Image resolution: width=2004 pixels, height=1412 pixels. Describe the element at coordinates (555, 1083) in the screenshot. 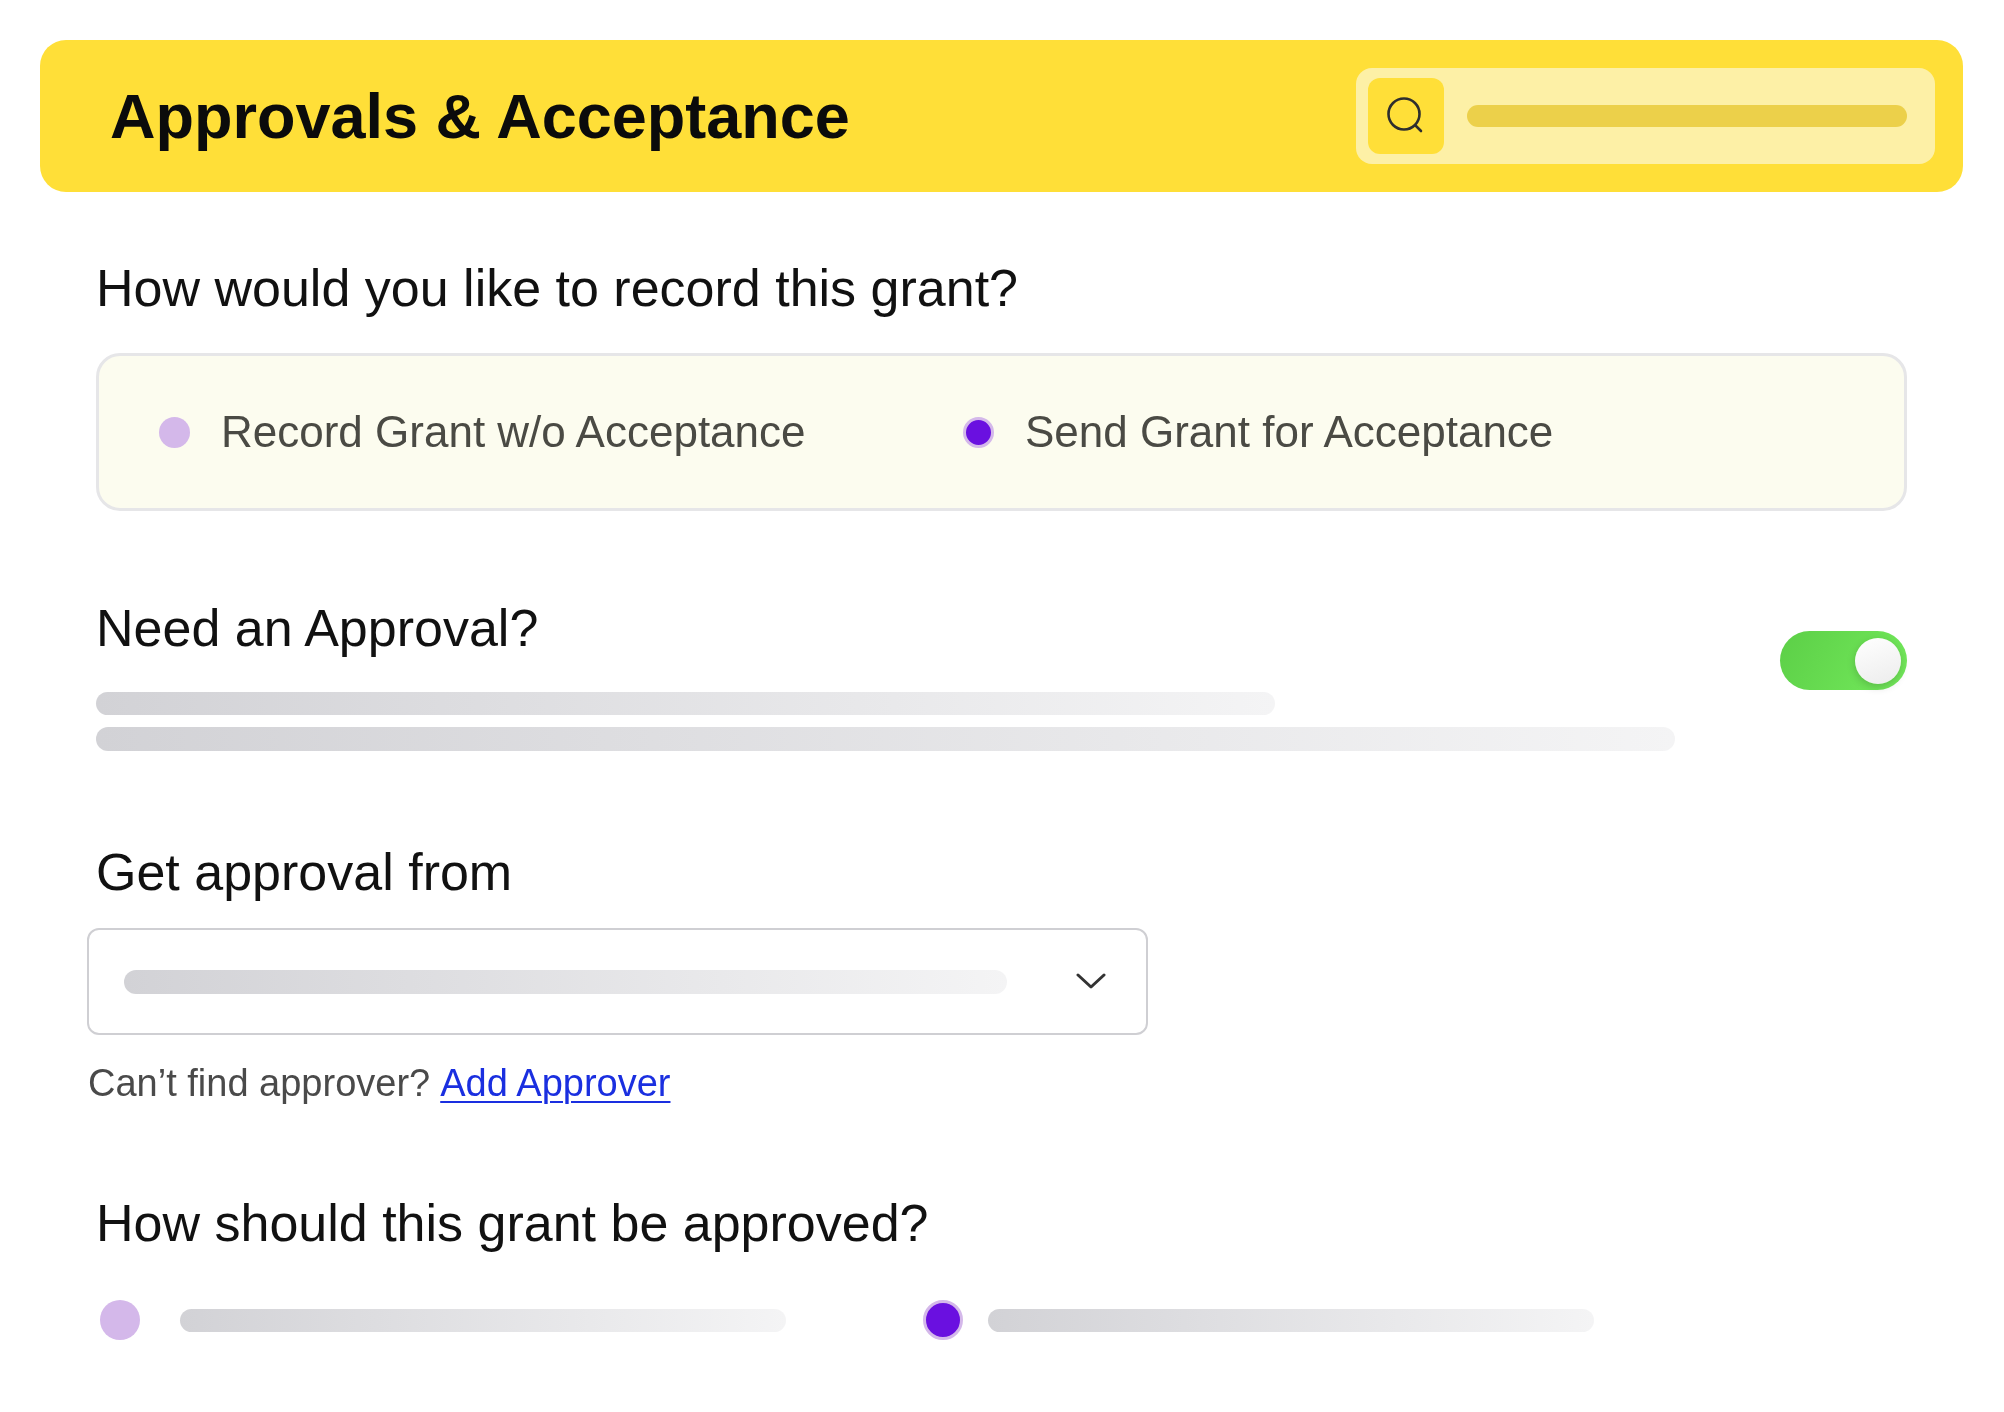

I see `add-approver-link: Add Approver` at that location.